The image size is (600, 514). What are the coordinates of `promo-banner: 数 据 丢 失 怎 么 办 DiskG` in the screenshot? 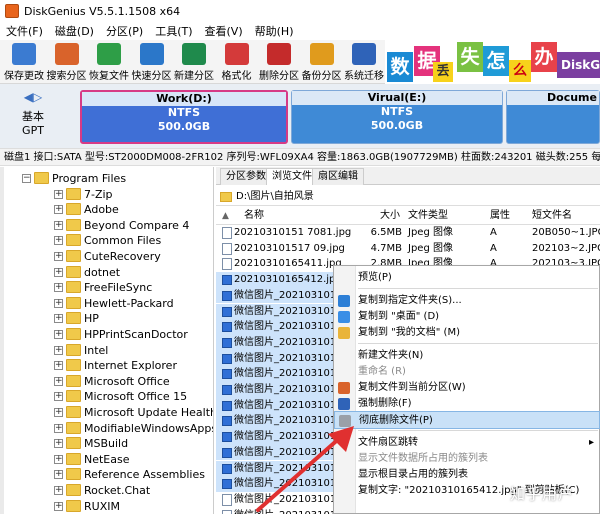 It's located at (492, 62).